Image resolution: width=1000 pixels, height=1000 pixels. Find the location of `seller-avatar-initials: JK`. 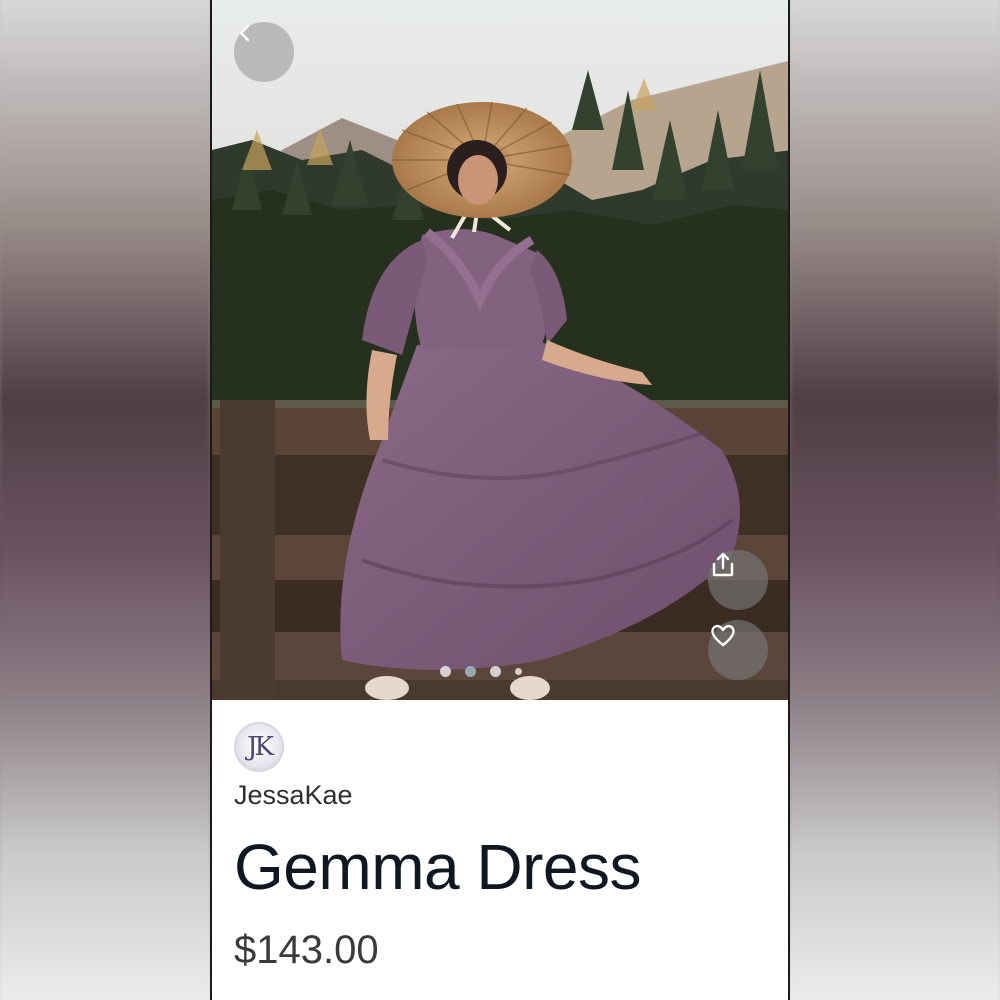

seller-avatar-initials: JK is located at coordinates (260, 747).